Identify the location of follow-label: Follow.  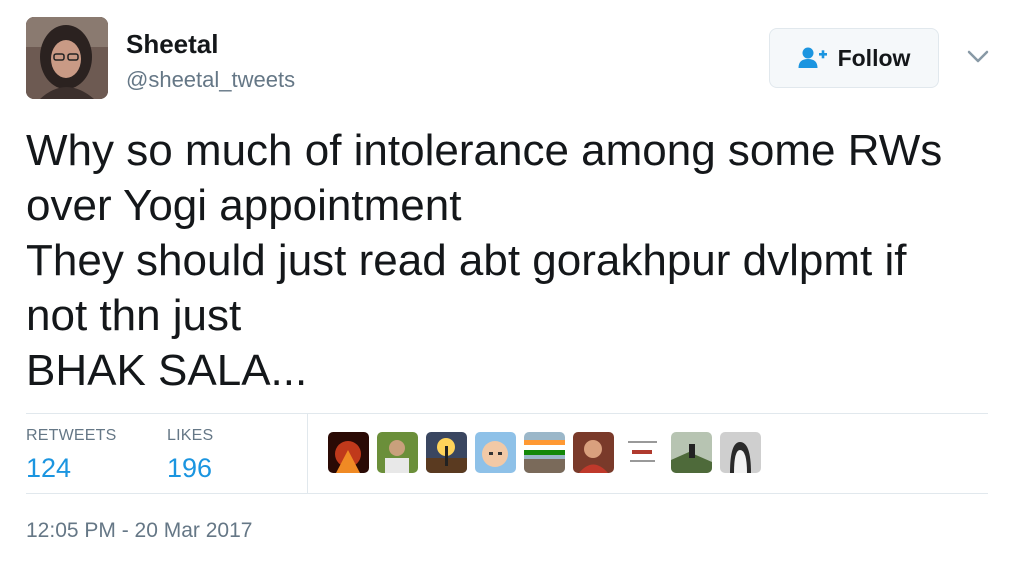
(874, 57).